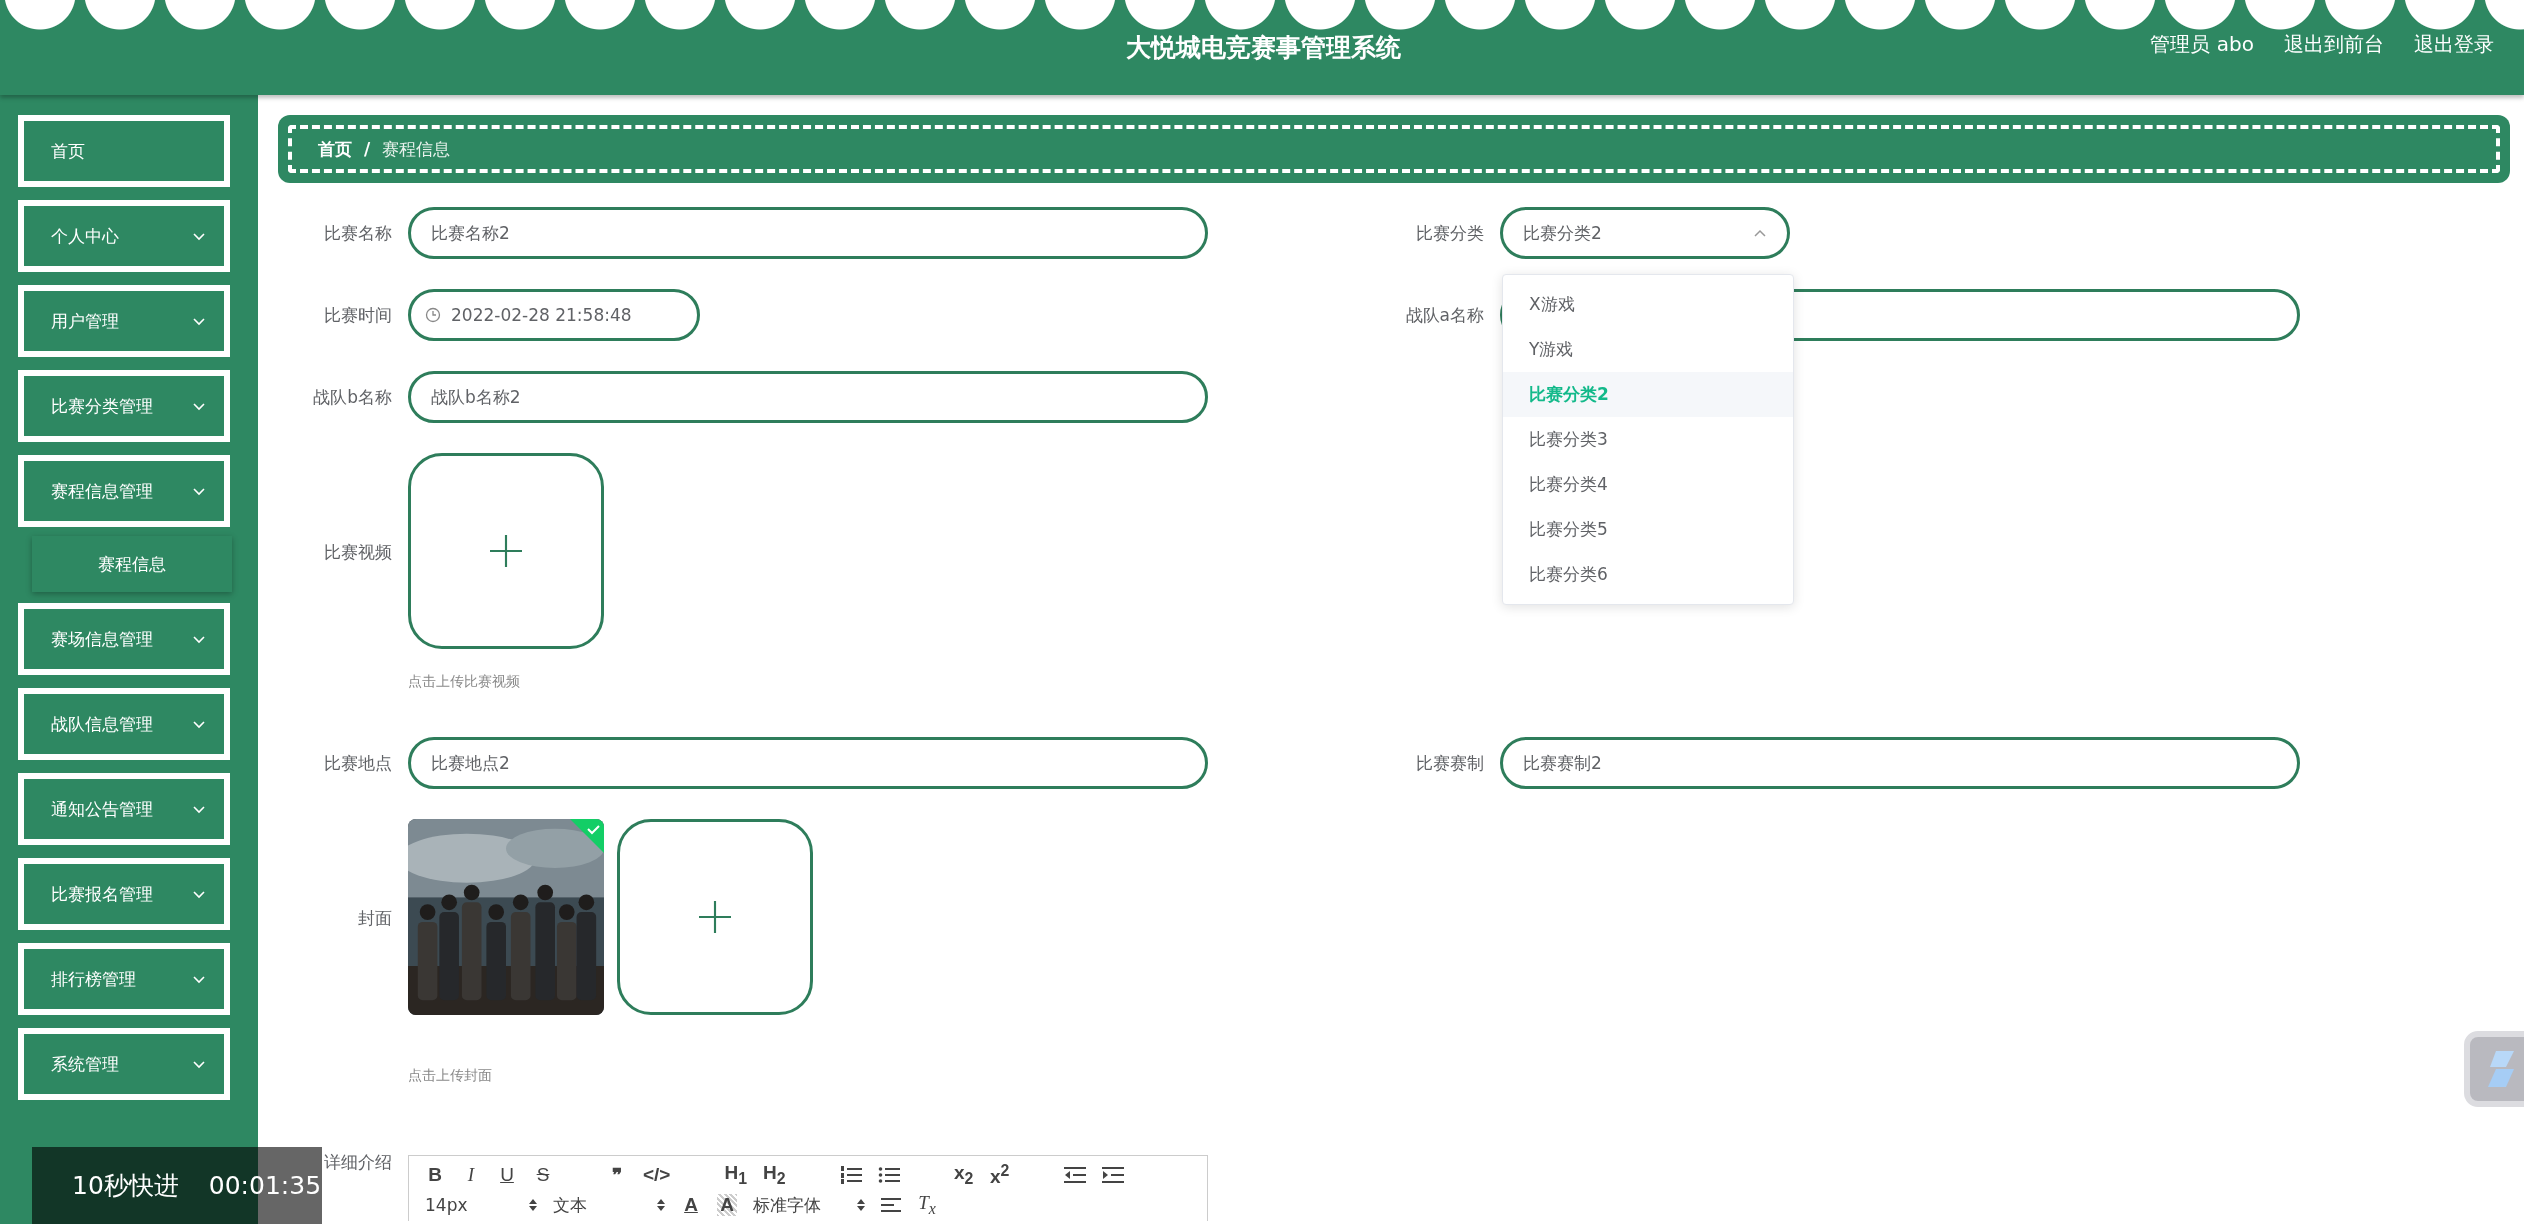 The image size is (2524, 1224). What do you see at coordinates (891, 1205) in the screenshot?
I see `align-left-icon` at bounding box center [891, 1205].